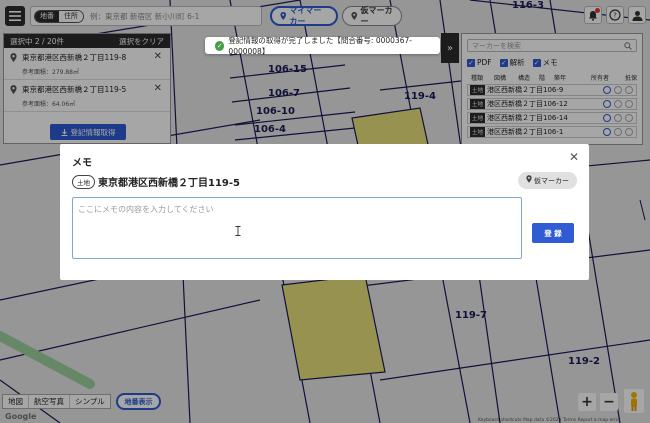 Image resolution: width=650 pixels, height=423 pixels. Describe the element at coordinates (169, 183) in the screenshot. I see `dialog-address: 東京都港区西新橋２丁目119-5` at that location.